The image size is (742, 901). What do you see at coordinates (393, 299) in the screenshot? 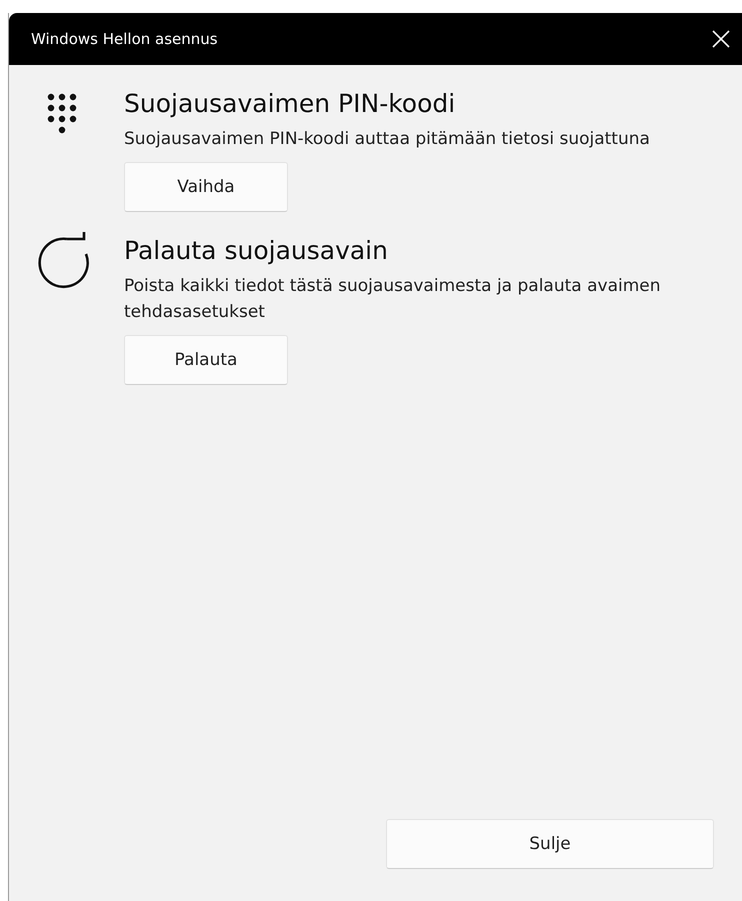
I see `section-description: Poista kaikki tiedot tästä suojausavaimesta ja palauta avaimen tehdasasetukset` at bounding box center [393, 299].